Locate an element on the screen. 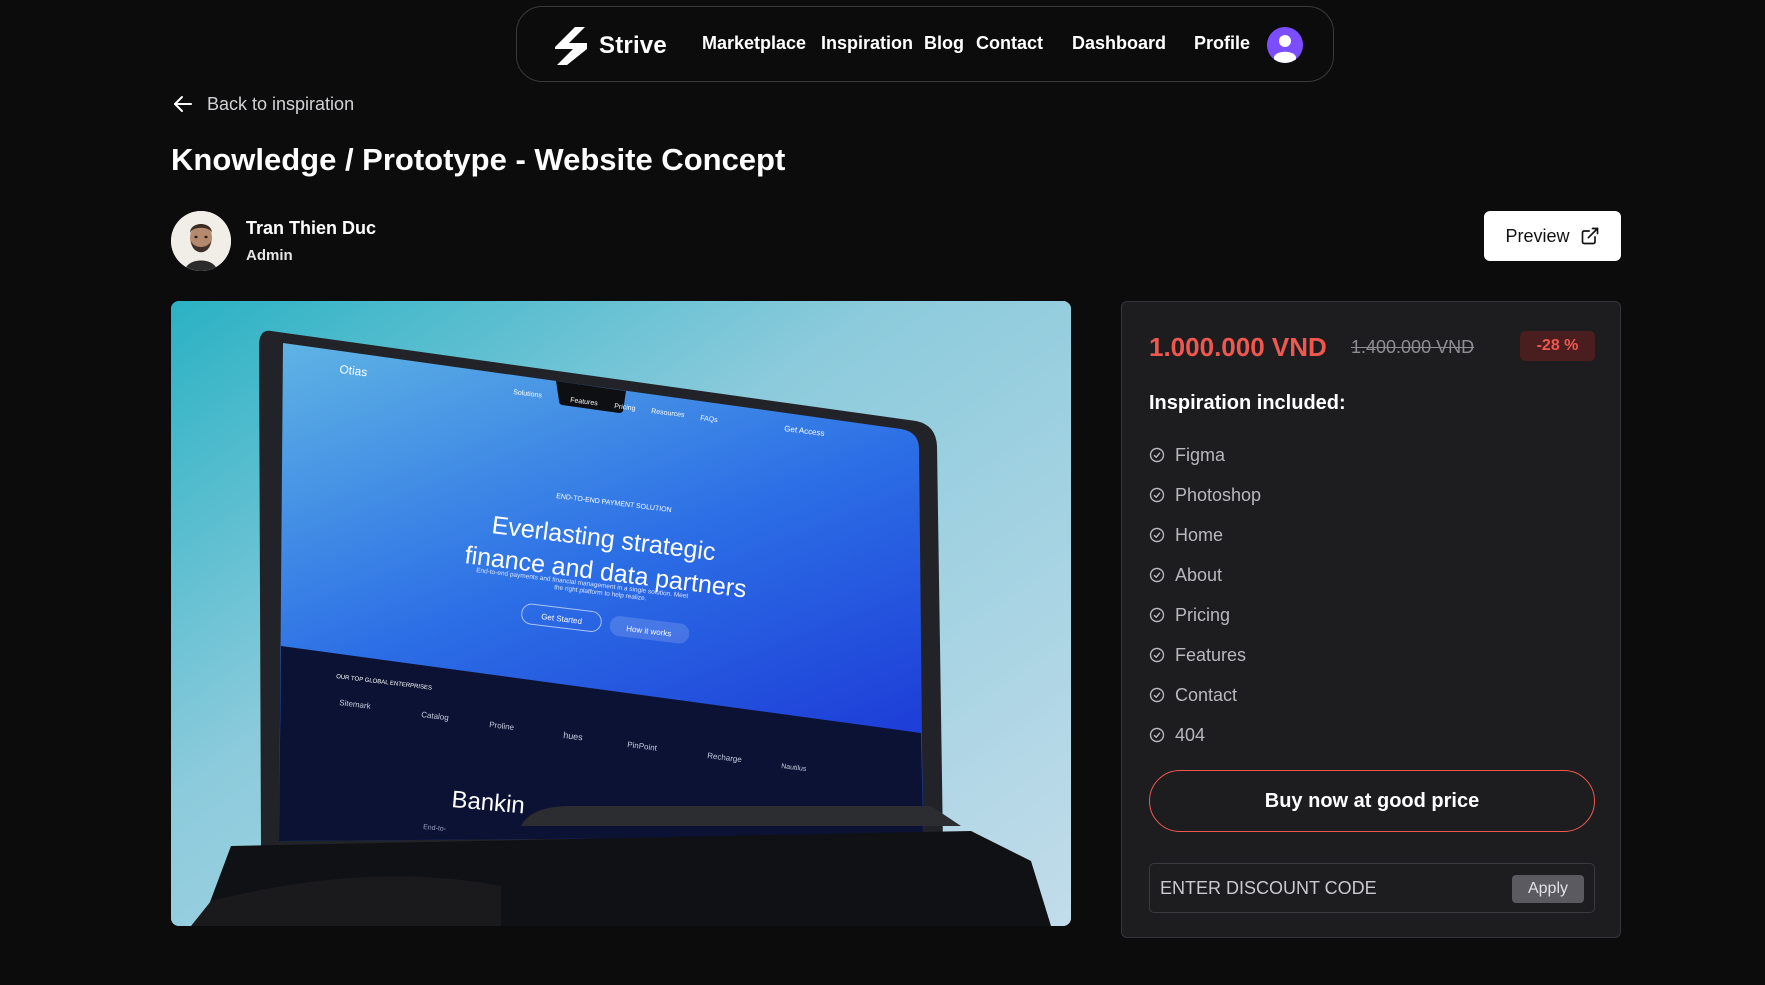  brand: Strive is located at coordinates (607, 46).